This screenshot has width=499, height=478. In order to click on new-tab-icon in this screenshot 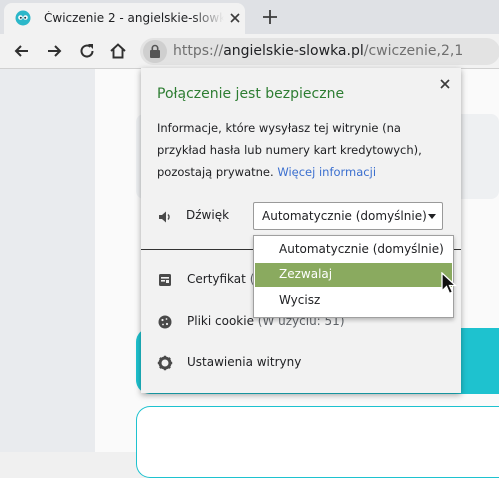, I will do `click(270, 17)`.